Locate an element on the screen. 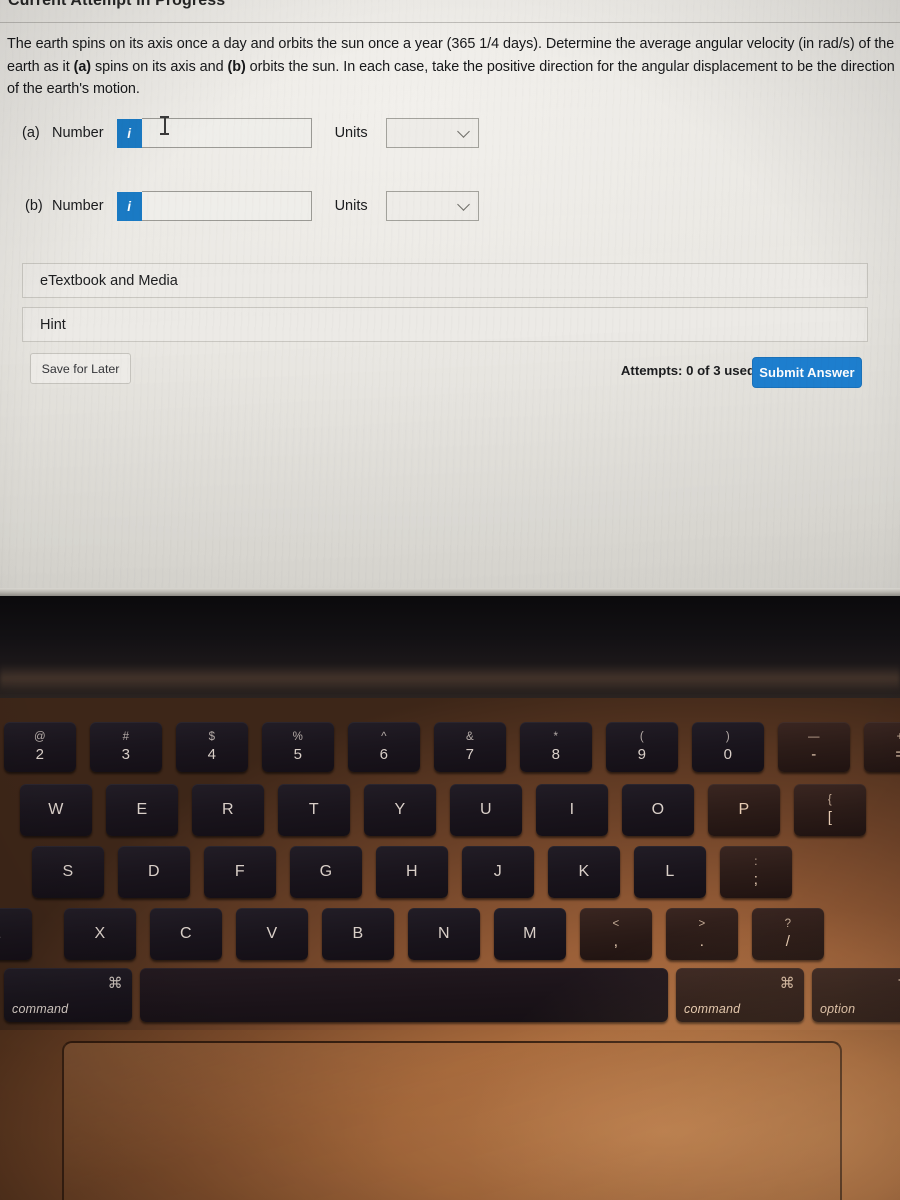  key-6: ^ 6 is located at coordinates (384, 747).